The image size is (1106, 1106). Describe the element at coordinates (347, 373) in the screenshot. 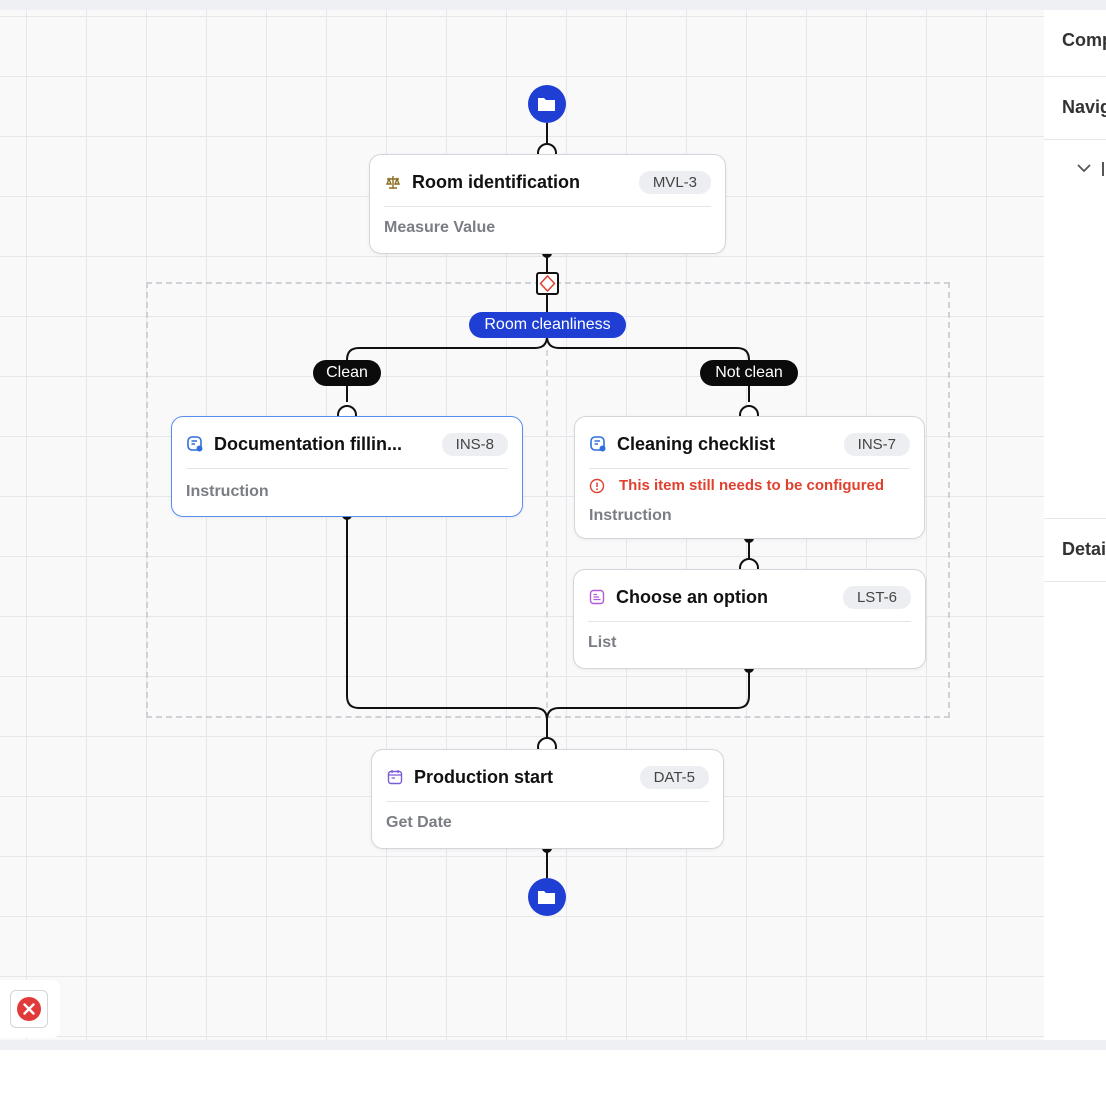

I see `branch-label-clean: Clean` at that location.